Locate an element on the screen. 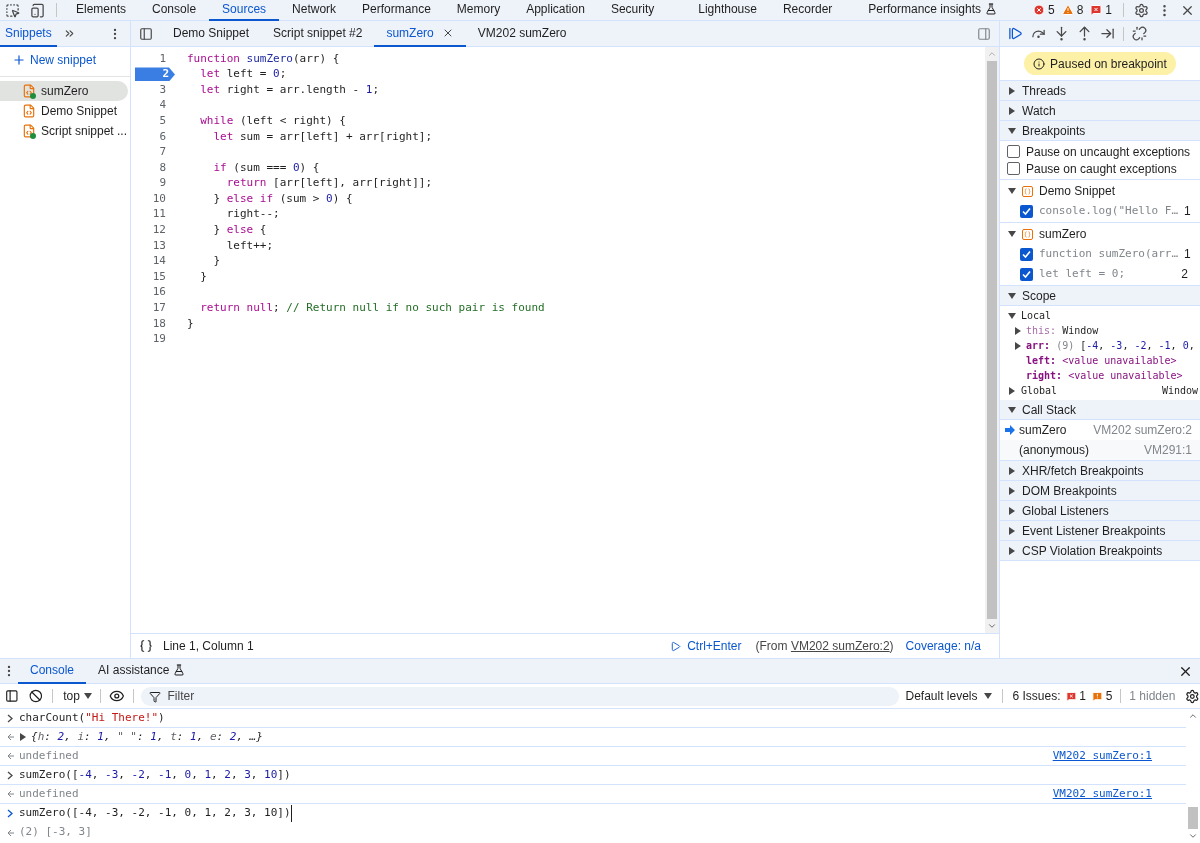  panel-tab: Elements is located at coordinates (101, 10).